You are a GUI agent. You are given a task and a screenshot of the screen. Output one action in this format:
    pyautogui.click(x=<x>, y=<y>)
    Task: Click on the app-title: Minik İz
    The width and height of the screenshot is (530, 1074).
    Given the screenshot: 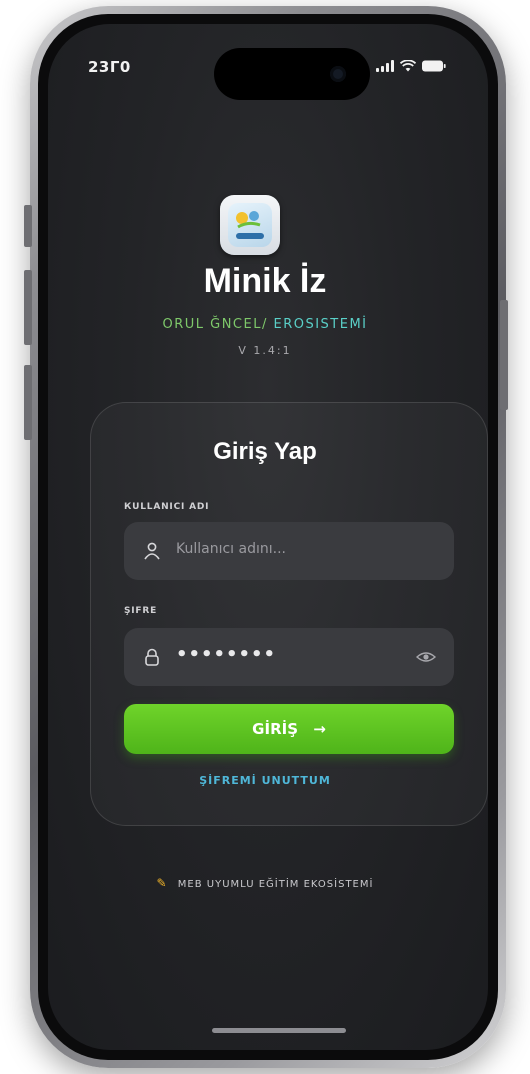 What is the action you would take?
    pyautogui.click(x=265, y=281)
    